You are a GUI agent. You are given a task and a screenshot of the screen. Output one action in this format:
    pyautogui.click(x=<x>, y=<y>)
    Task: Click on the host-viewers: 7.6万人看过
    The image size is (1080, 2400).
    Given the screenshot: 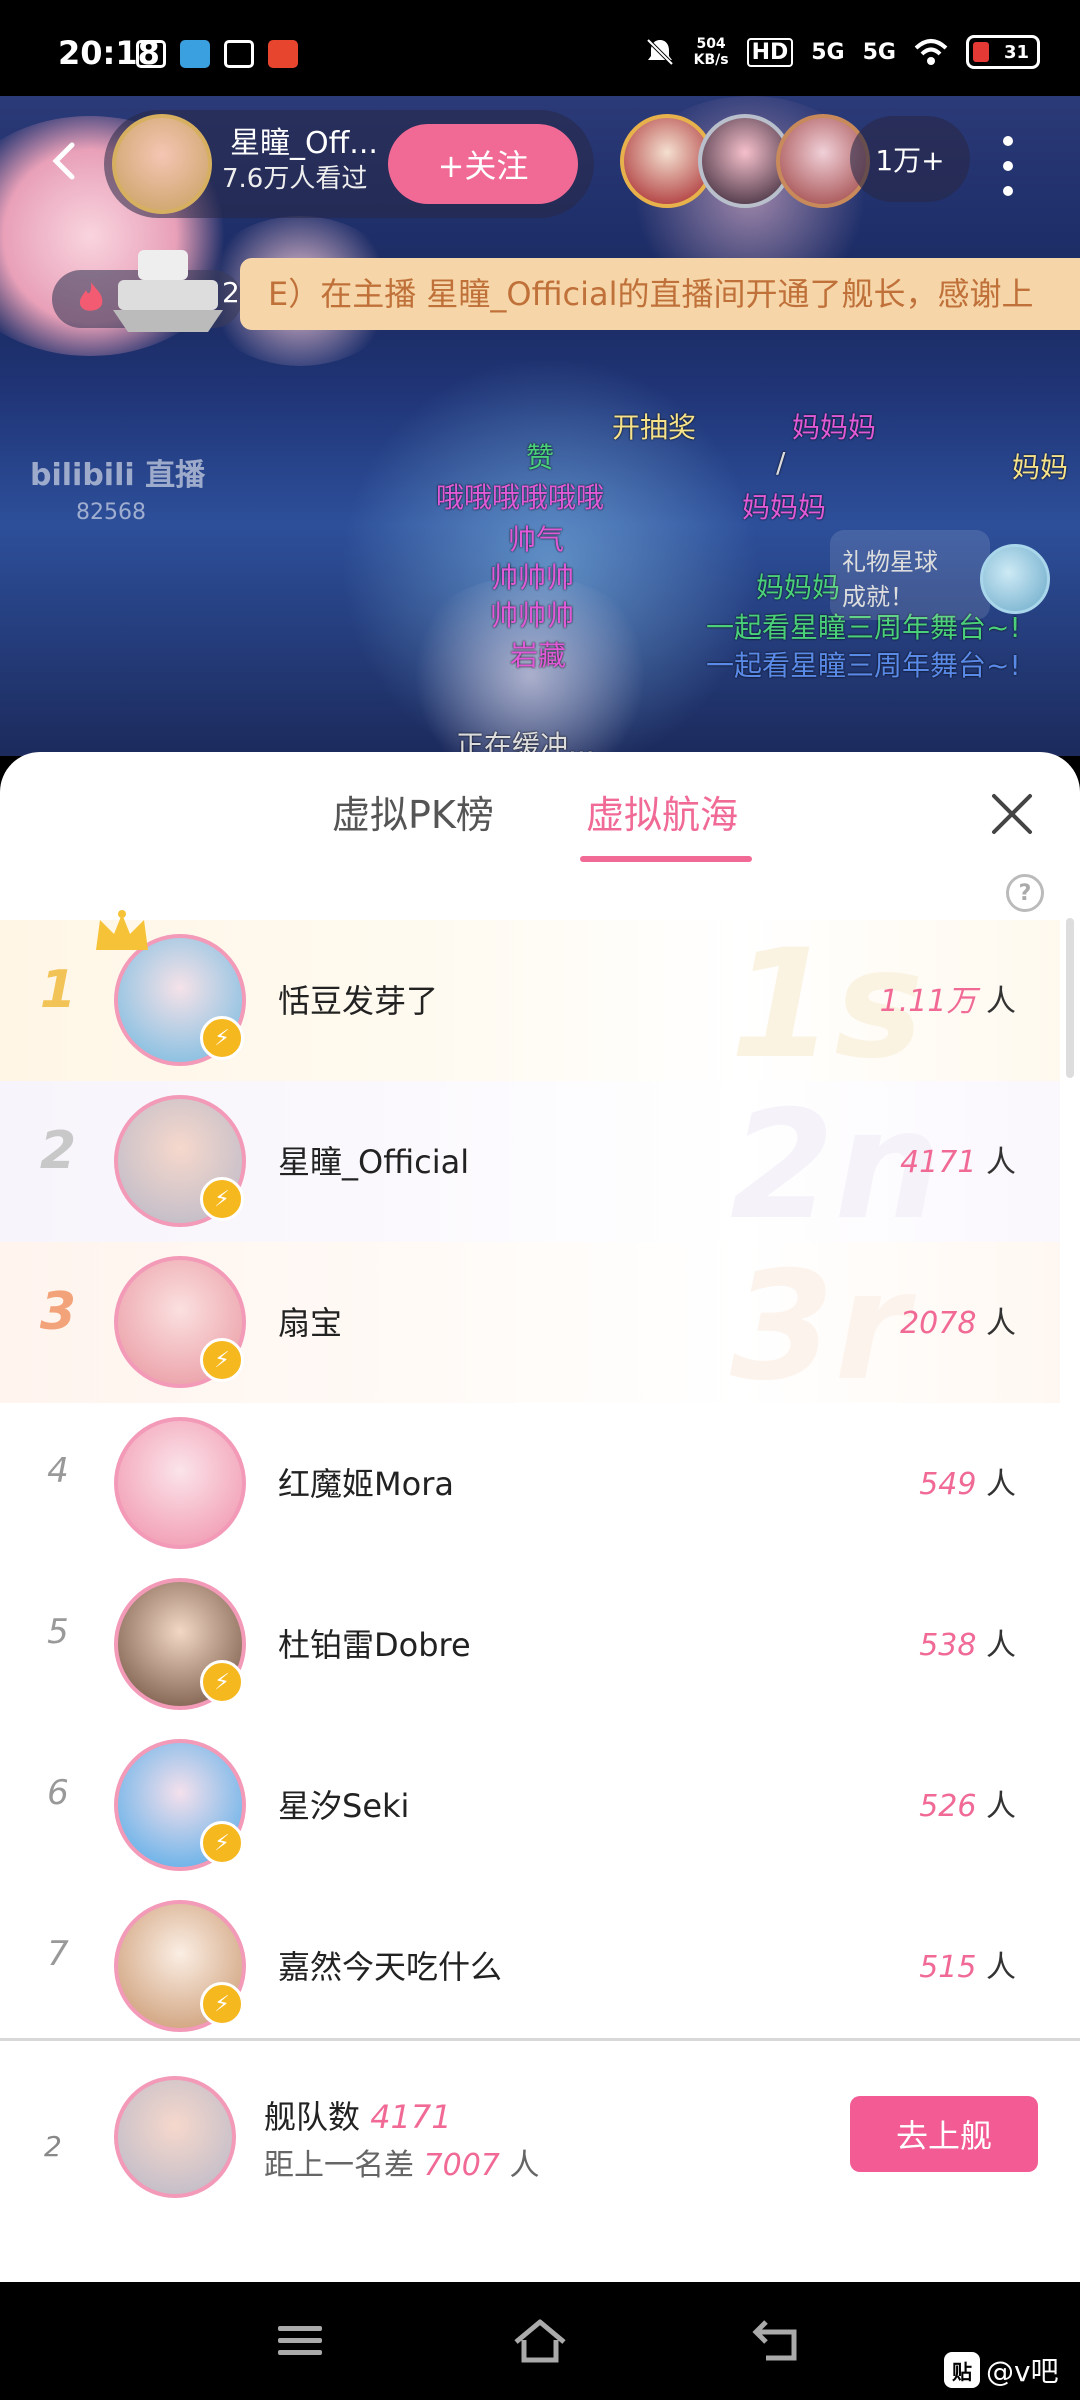 What is the action you would take?
    pyautogui.click(x=295, y=179)
    